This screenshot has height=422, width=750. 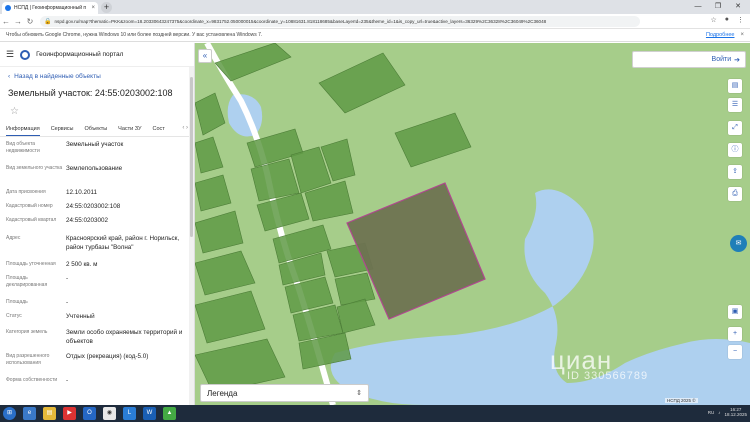 What do you see at coordinates (9, 76) in the screenshot?
I see `chevron-left-icon: ‹` at bounding box center [9, 76].